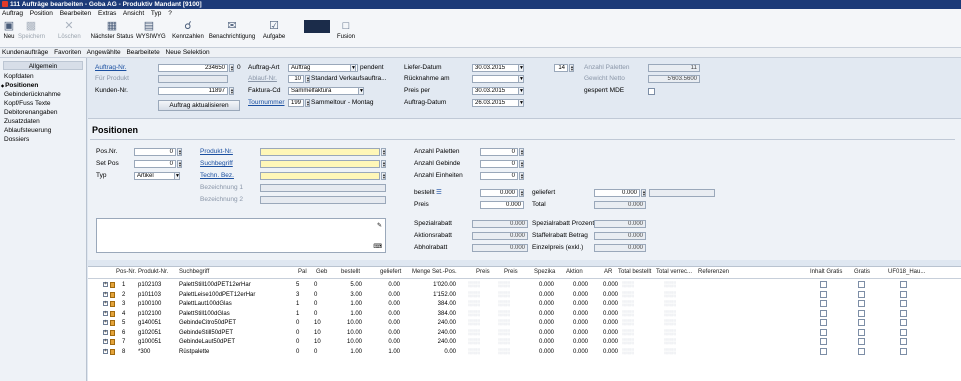 This screenshot has width=961, height=381. Describe the element at coordinates (379, 225) in the screenshot. I see `memo-edit-icon: ✎` at that location.